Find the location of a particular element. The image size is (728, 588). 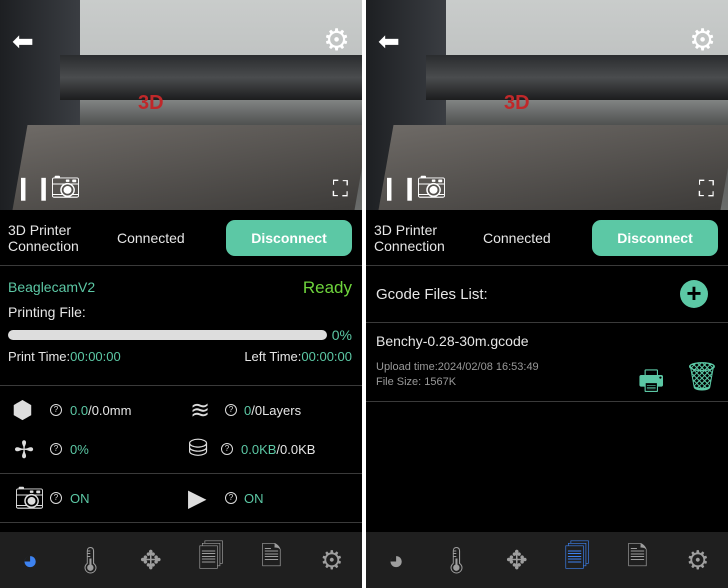

cubes-icon: ⬢ is located at coordinates (22, 410).